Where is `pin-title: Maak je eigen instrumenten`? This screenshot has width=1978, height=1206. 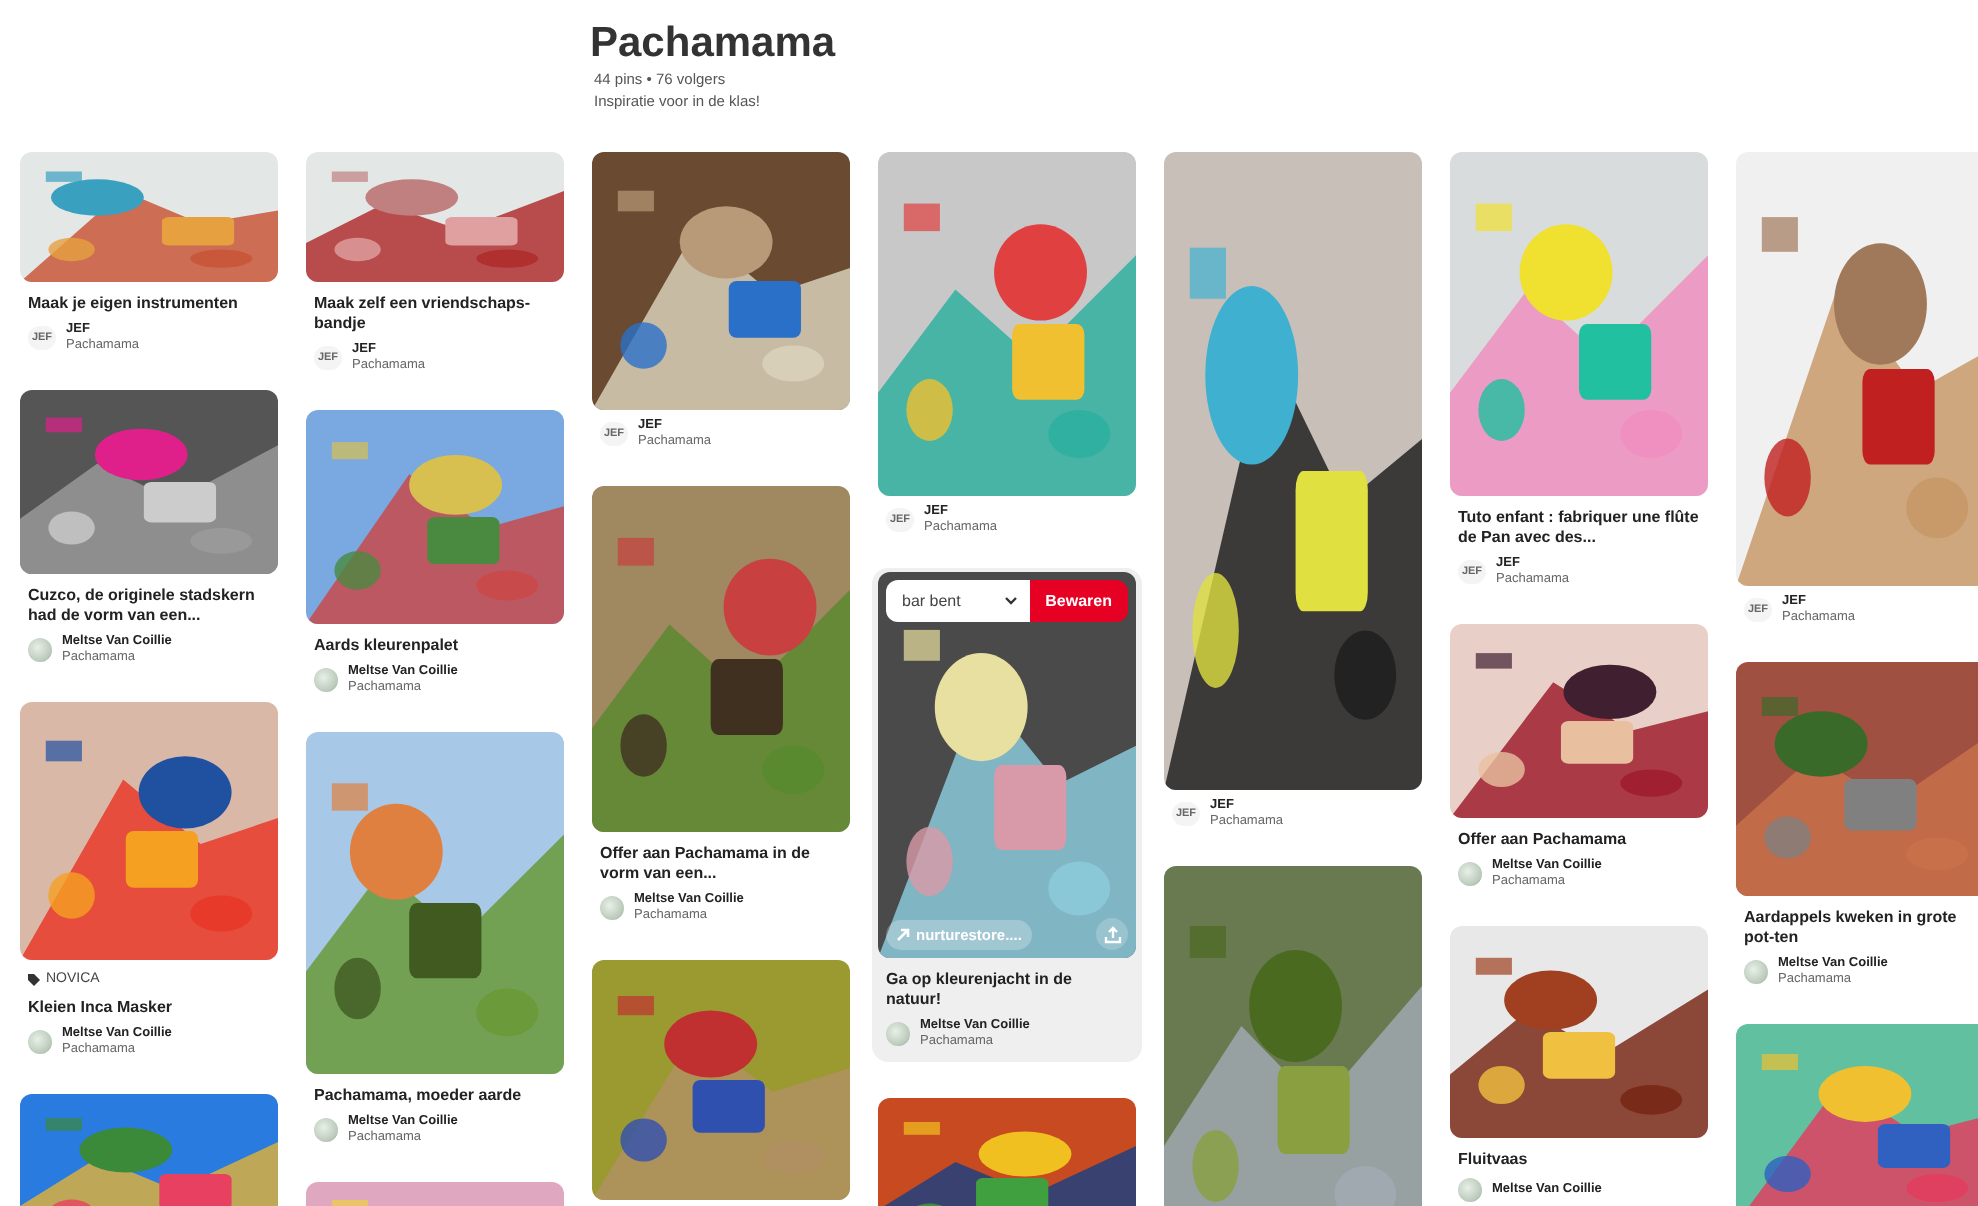 pin-title: Maak je eigen instrumenten is located at coordinates (149, 304).